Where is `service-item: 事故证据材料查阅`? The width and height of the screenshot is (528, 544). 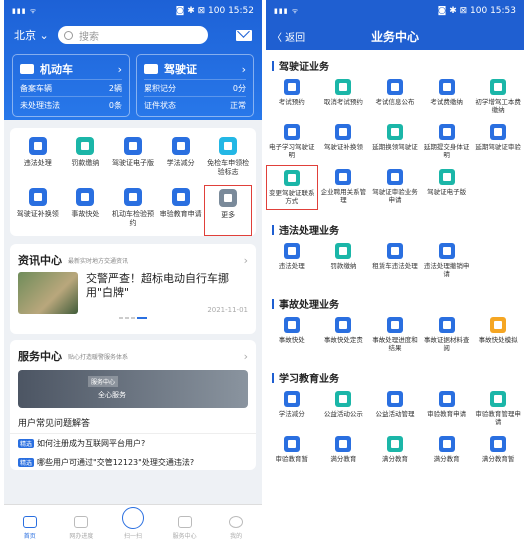 service-item: 事故证据材料查阅 is located at coordinates (447, 335).